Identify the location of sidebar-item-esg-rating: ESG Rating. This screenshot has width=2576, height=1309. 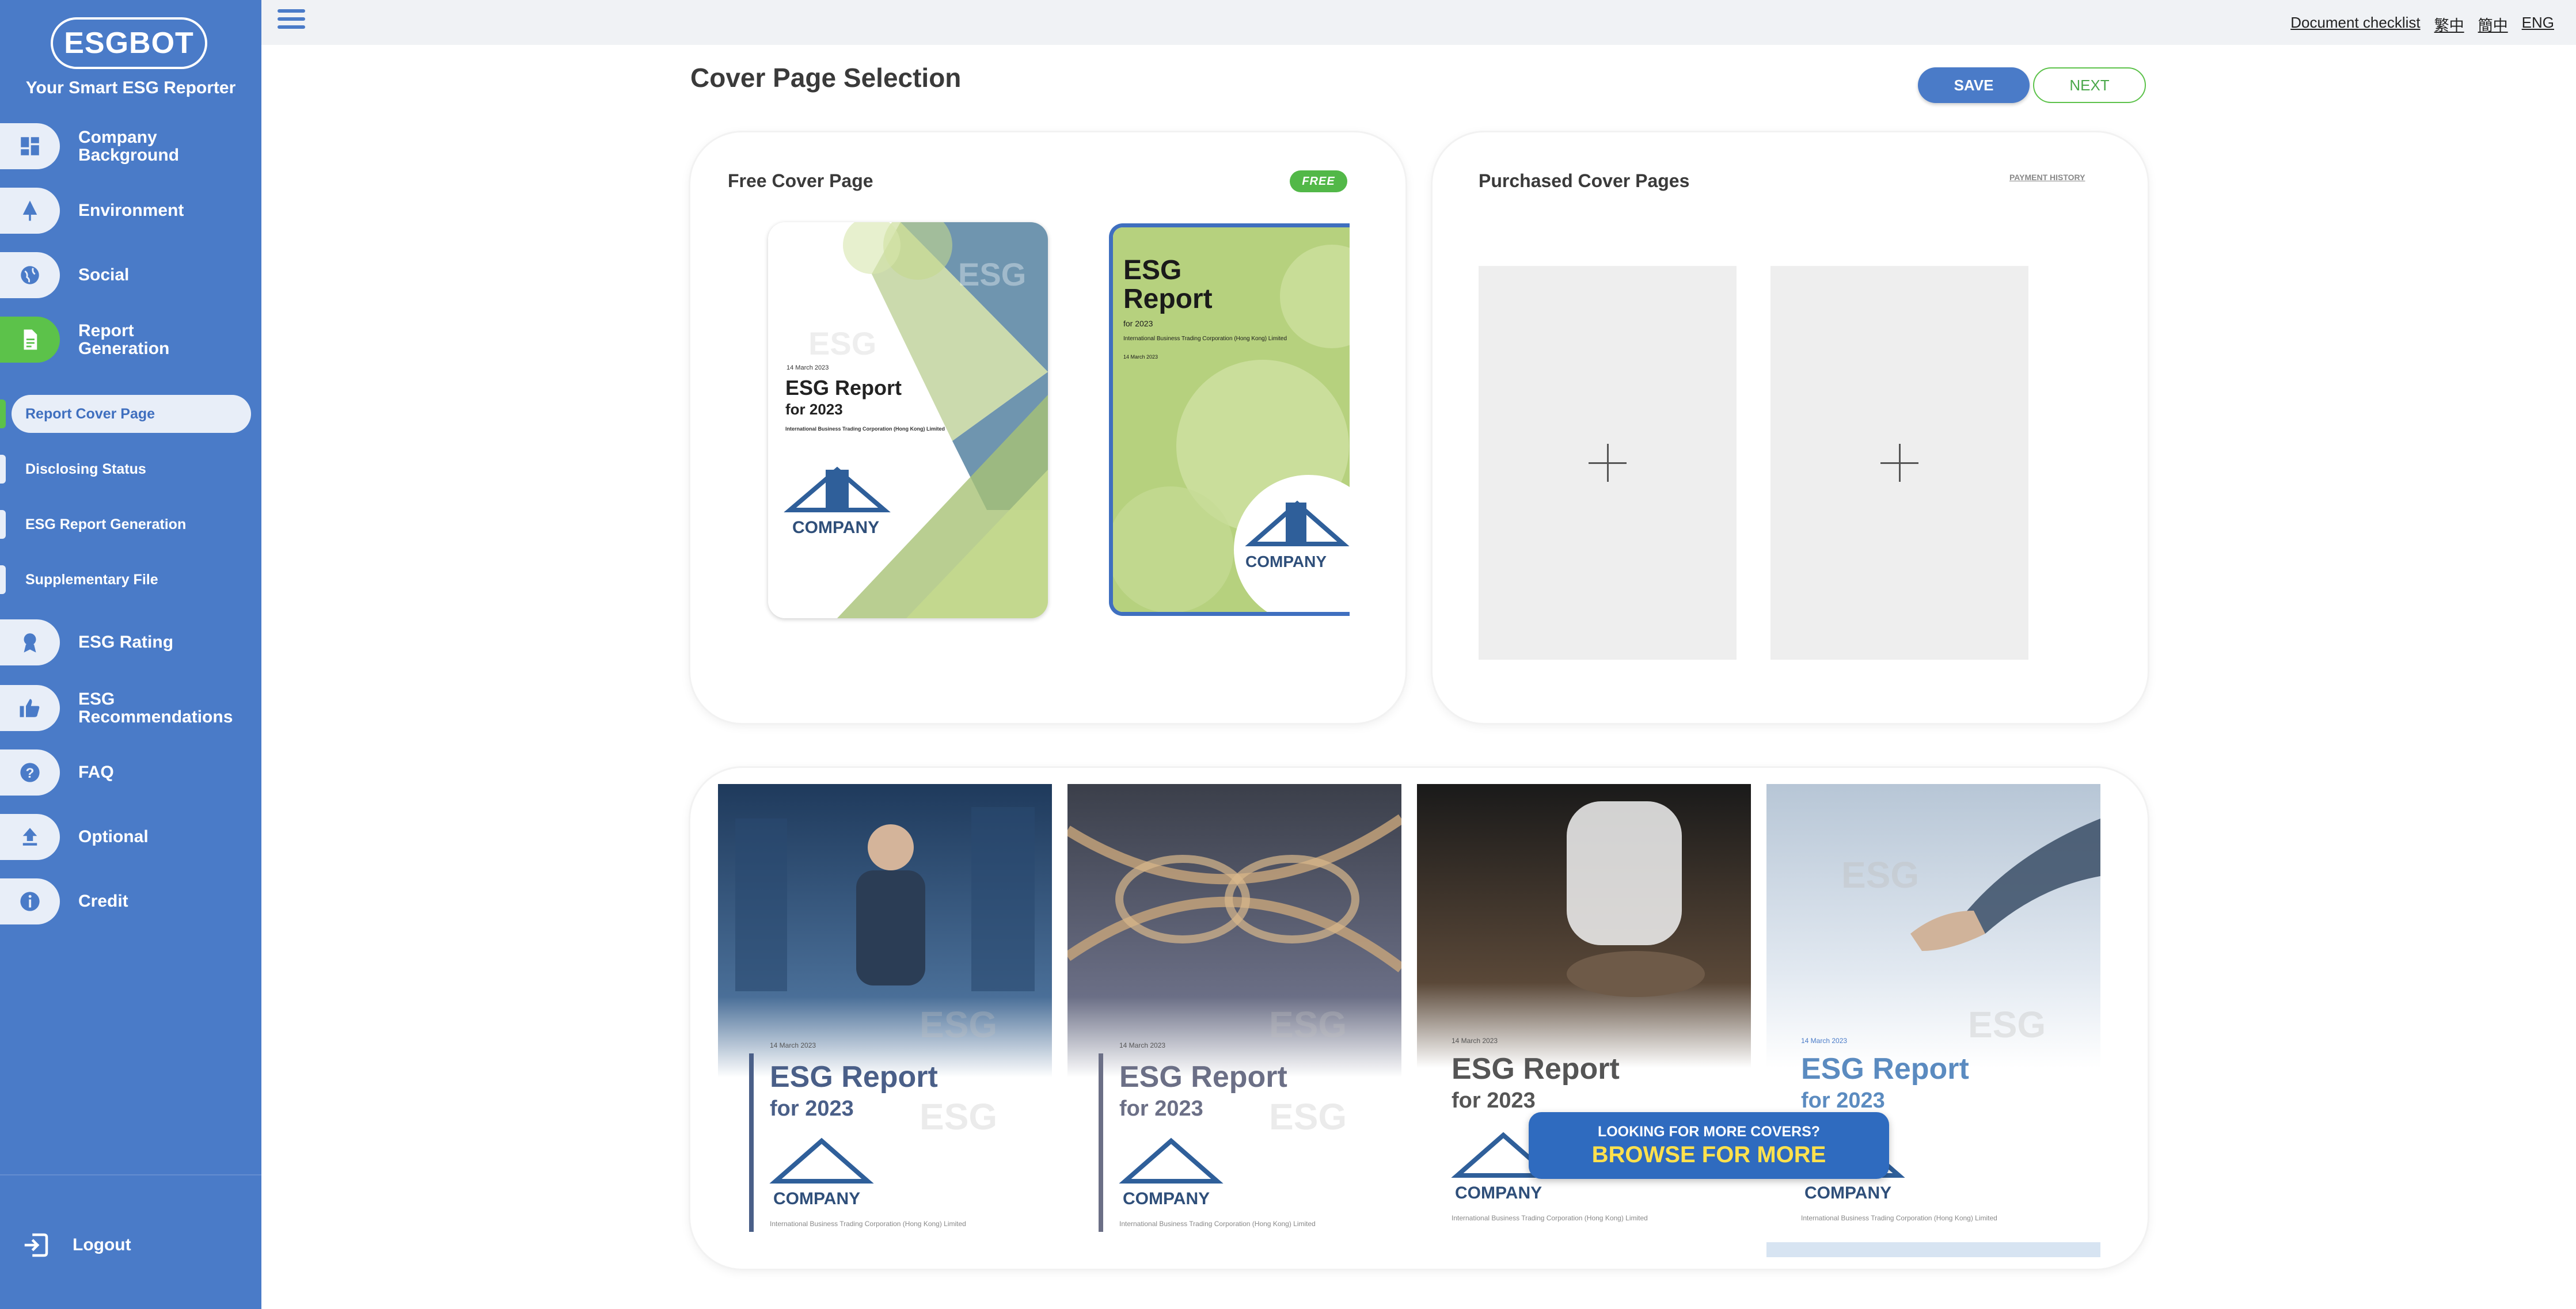
(130, 642).